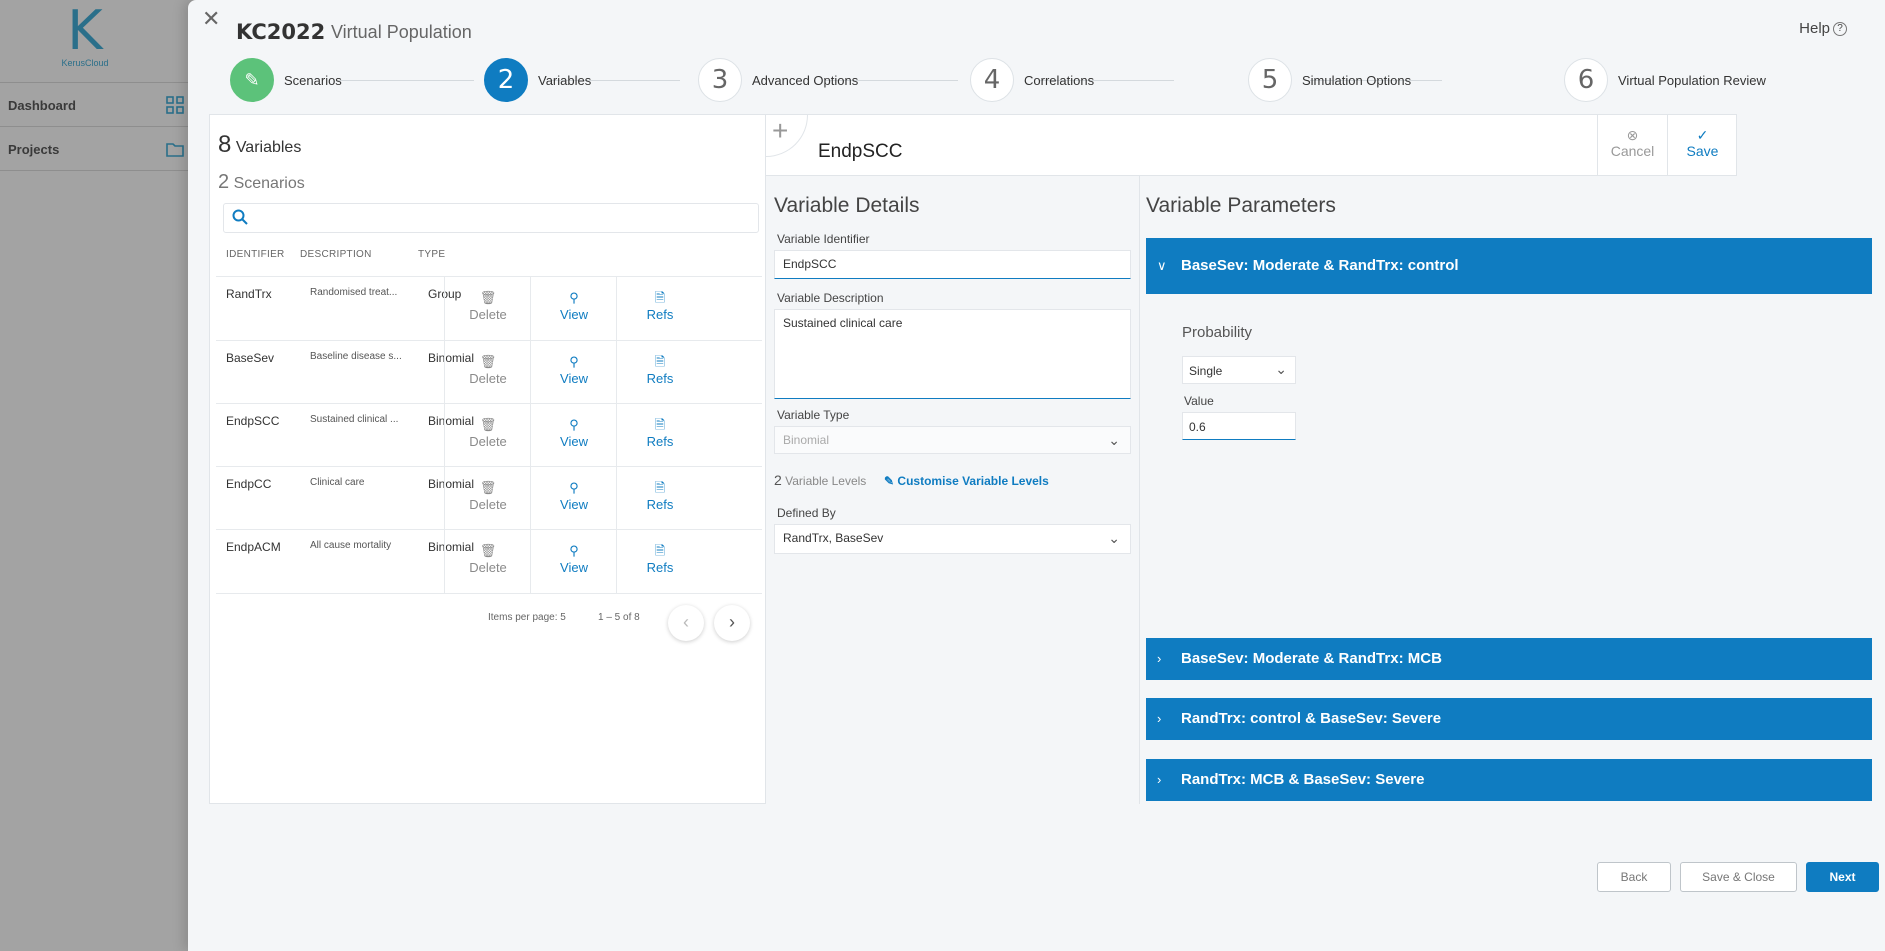 This screenshot has width=1885, height=951. What do you see at coordinates (336, 254) in the screenshot?
I see `column-header-description: DESCRIPTION` at bounding box center [336, 254].